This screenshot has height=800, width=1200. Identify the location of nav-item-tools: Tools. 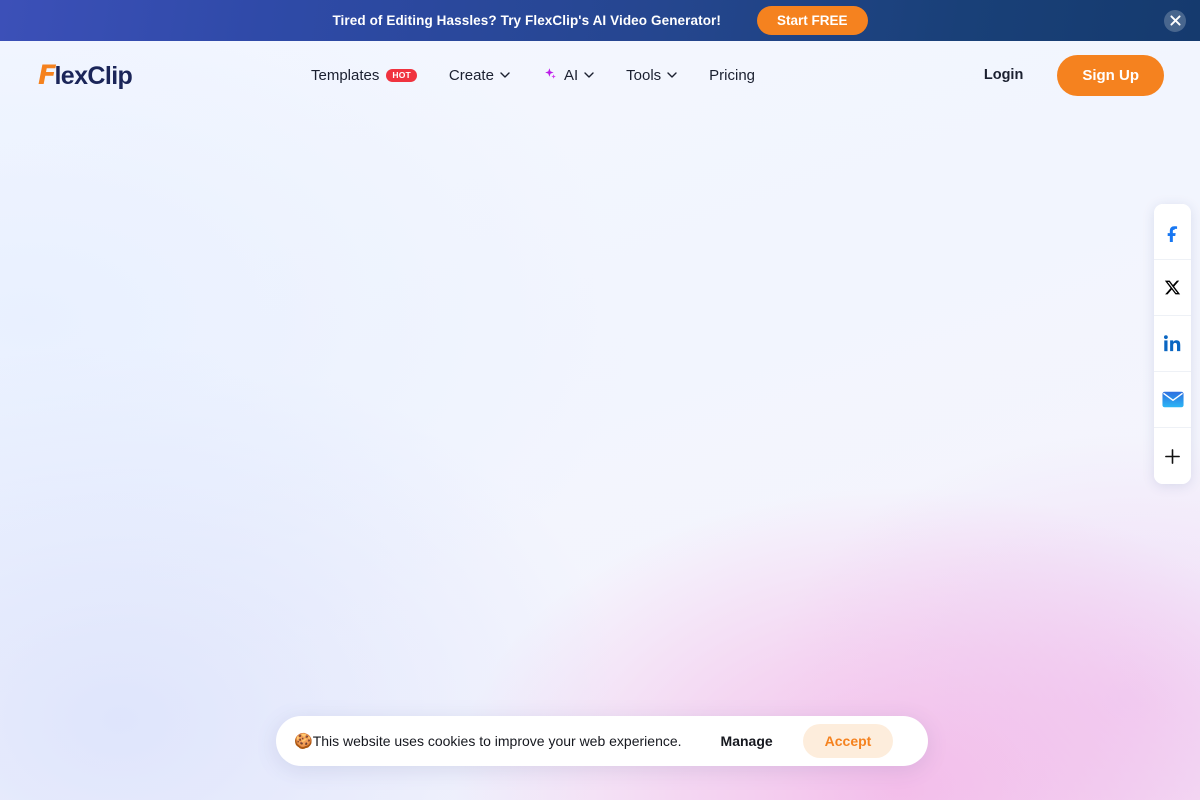
(662, 75).